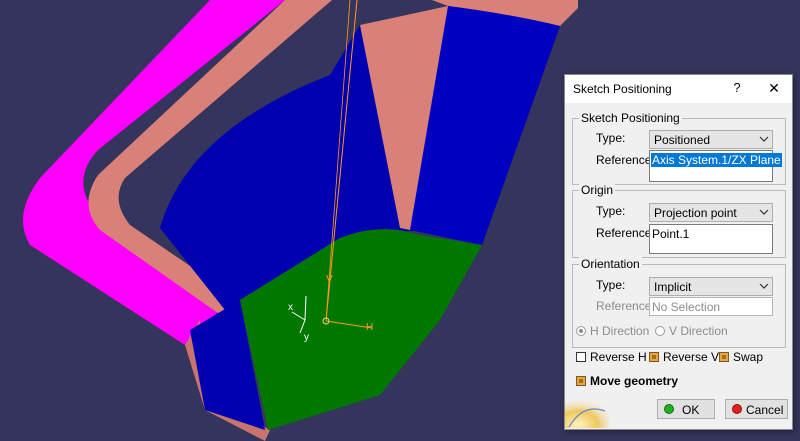 This screenshot has height=441, width=800. What do you see at coordinates (620, 331) in the screenshot?
I see `h-direction-label: H Direction` at bounding box center [620, 331].